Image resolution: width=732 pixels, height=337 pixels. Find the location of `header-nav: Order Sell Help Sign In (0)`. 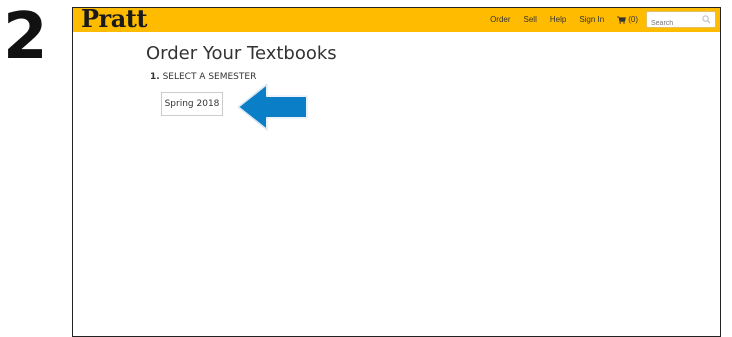

header-nav: Order Sell Help Sign In (0) is located at coordinates (603, 21).